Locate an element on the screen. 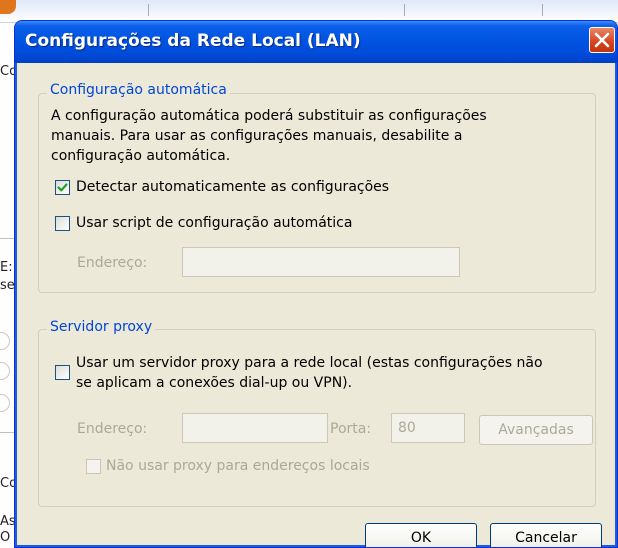  proxy-address-label: Endereço: is located at coordinates (112, 429).